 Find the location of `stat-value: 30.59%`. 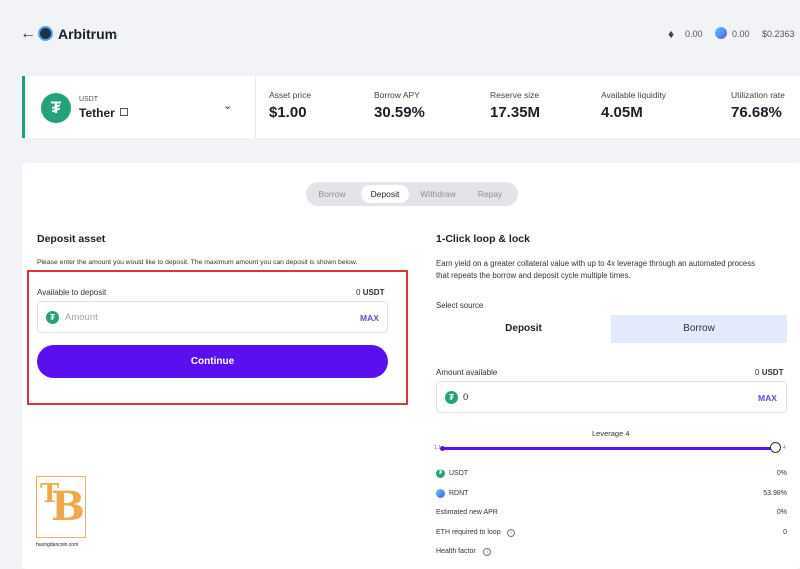

stat-value: 30.59% is located at coordinates (399, 112).